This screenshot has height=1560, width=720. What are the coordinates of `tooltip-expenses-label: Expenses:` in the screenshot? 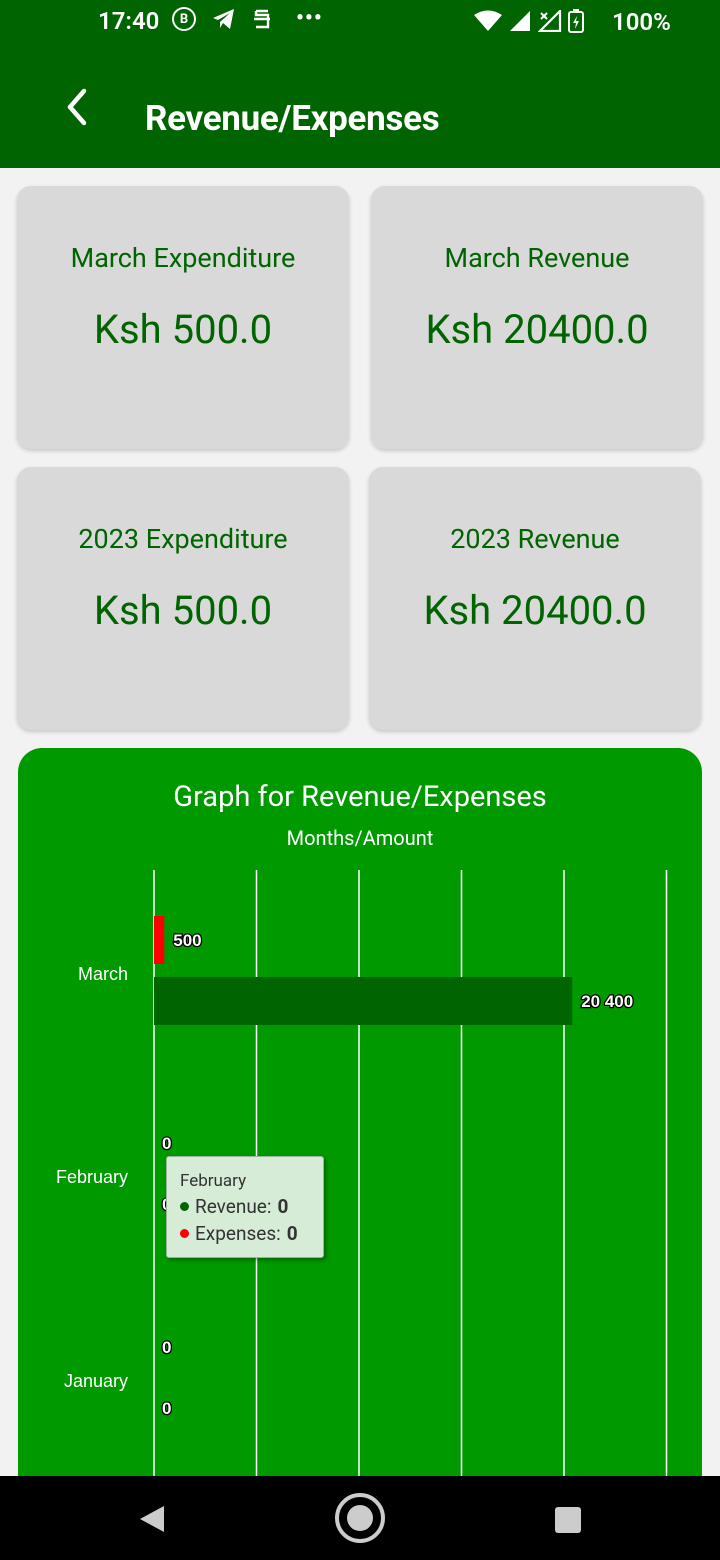 It's located at (238, 1233).